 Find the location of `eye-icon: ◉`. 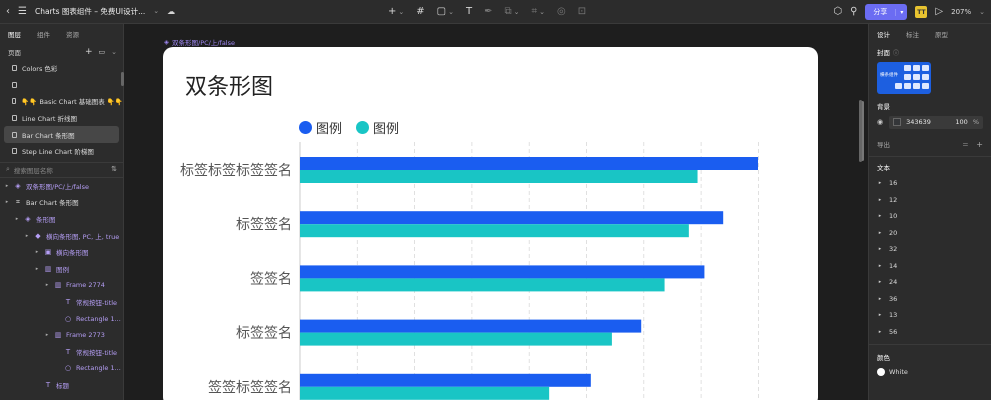

eye-icon: ◉ is located at coordinates (880, 122).